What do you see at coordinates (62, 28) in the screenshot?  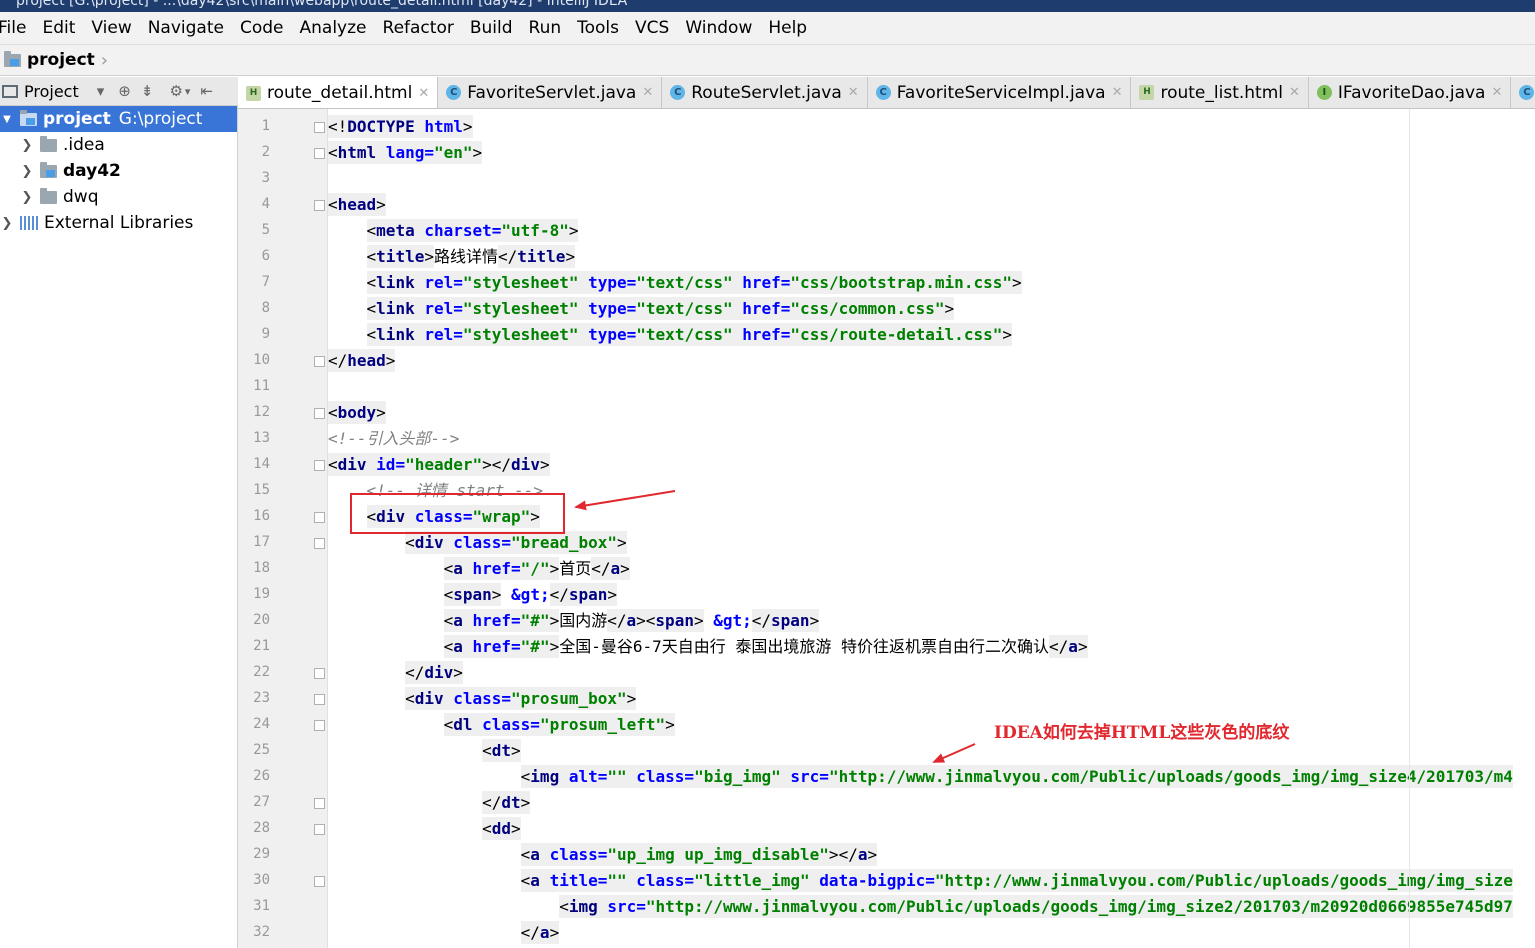 I see `menu-edit: Edit` at bounding box center [62, 28].